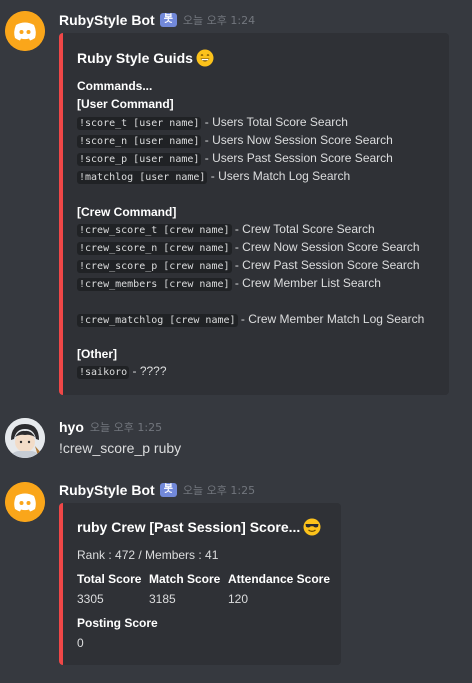 This screenshot has height=683, width=472. Describe the element at coordinates (325, 265) in the screenshot. I see `command-description: - Crew Past Session Score Search` at that location.